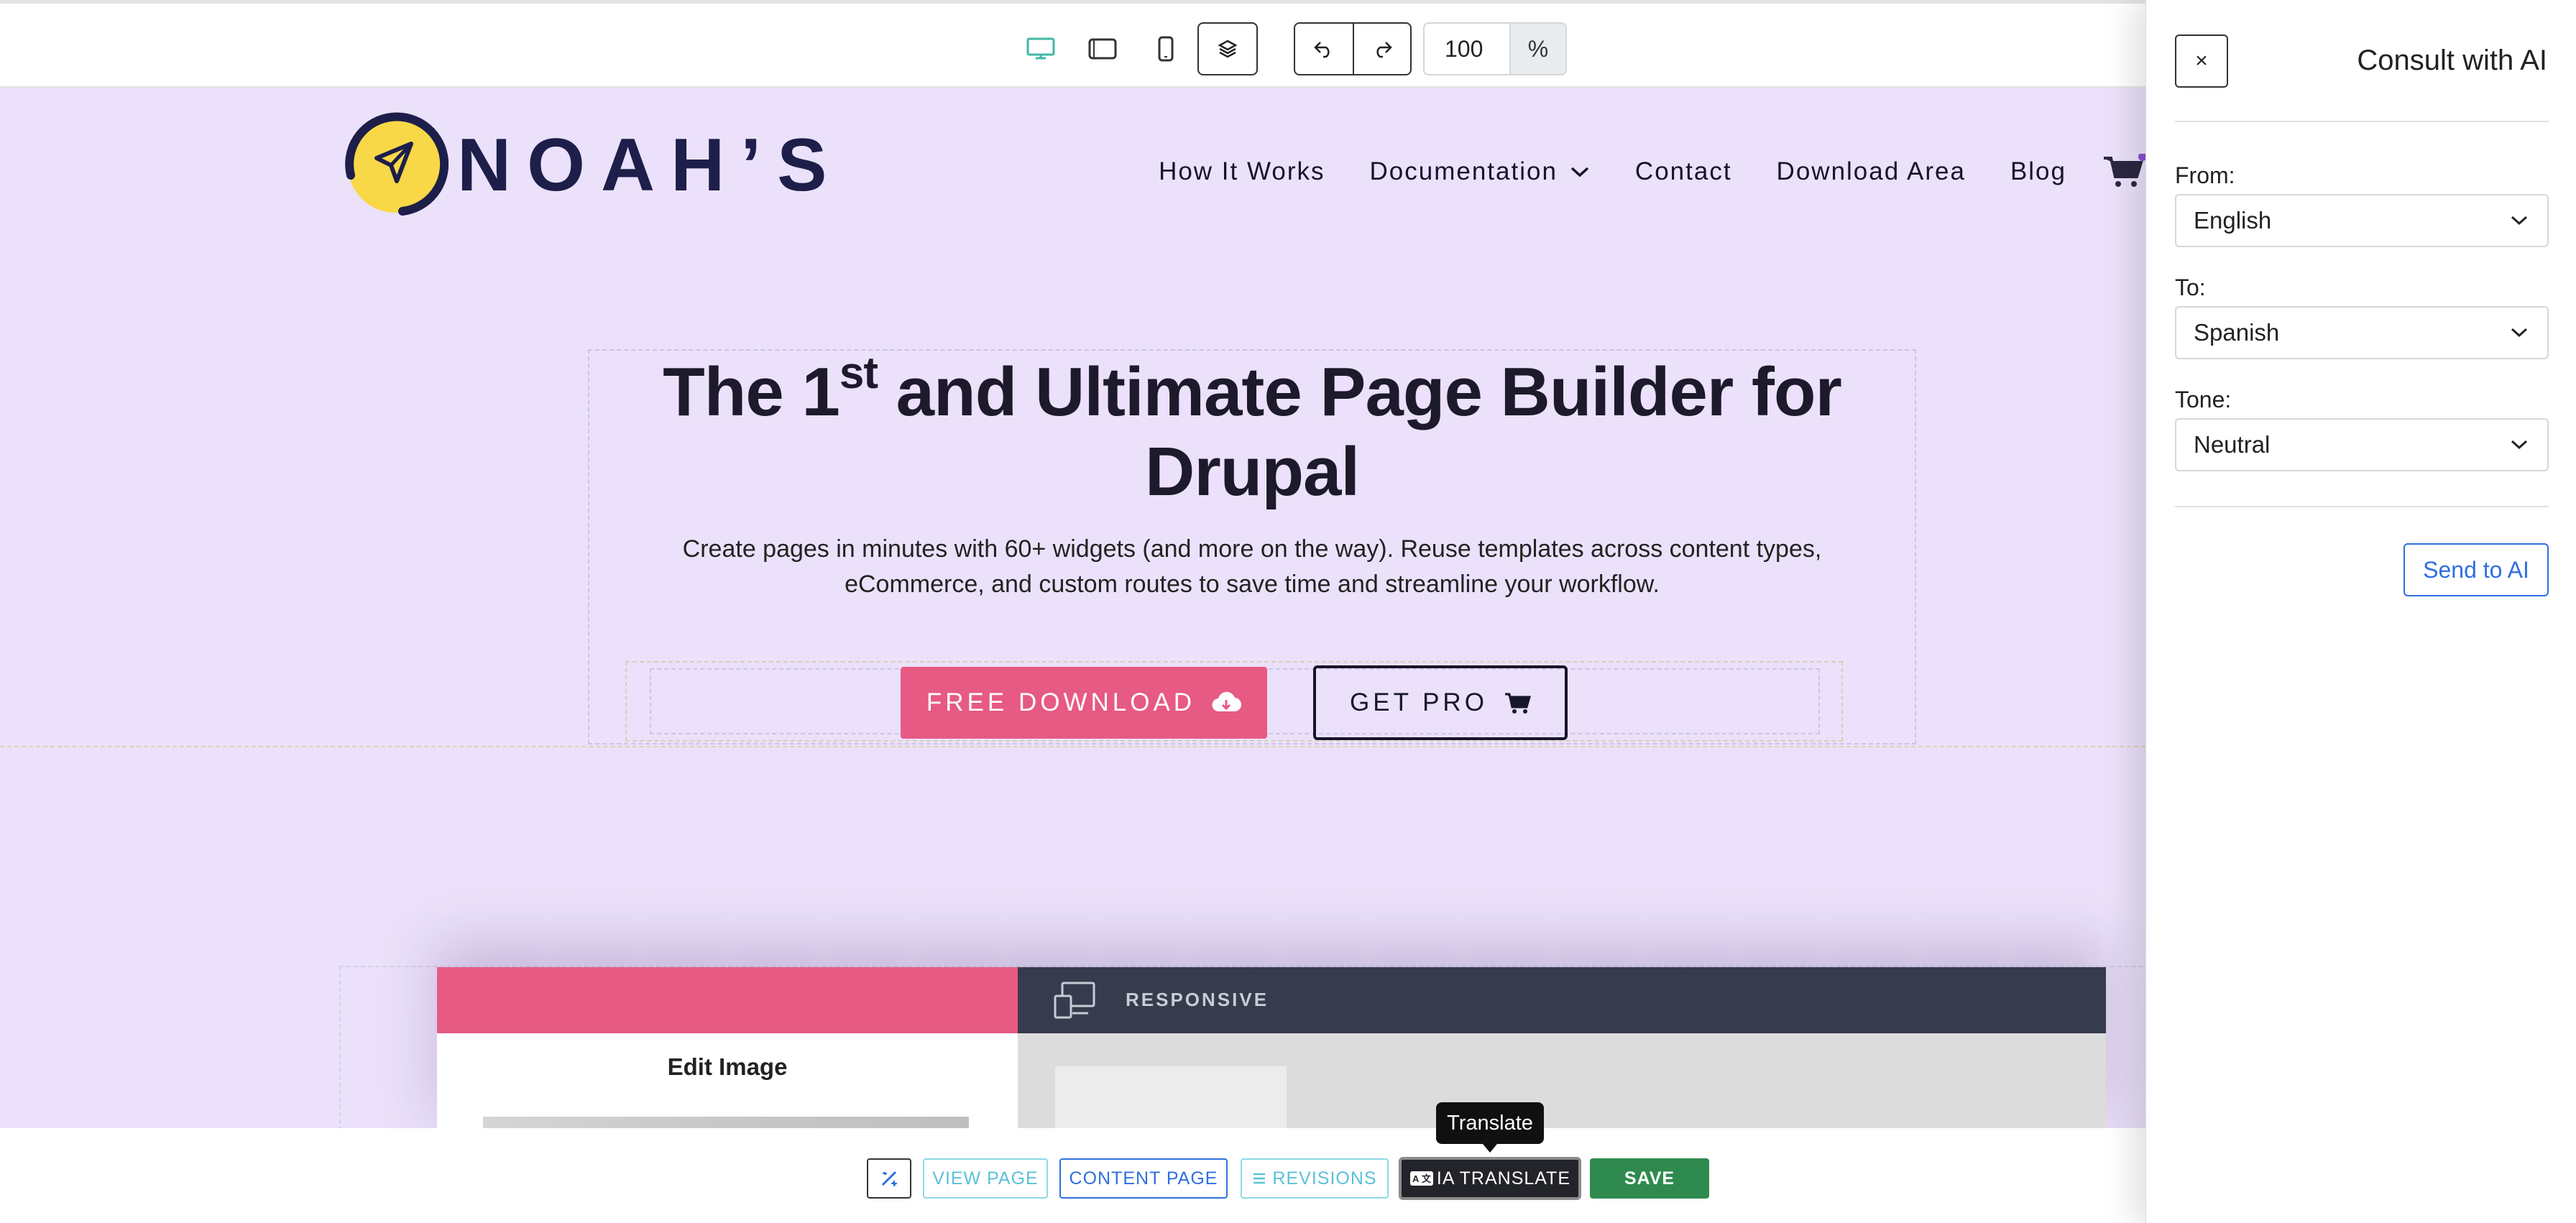  What do you see at coordinates (1538, 49) in the screenshot?
I see `zoom-unit-label: %` at bounding box center [1538, 49].